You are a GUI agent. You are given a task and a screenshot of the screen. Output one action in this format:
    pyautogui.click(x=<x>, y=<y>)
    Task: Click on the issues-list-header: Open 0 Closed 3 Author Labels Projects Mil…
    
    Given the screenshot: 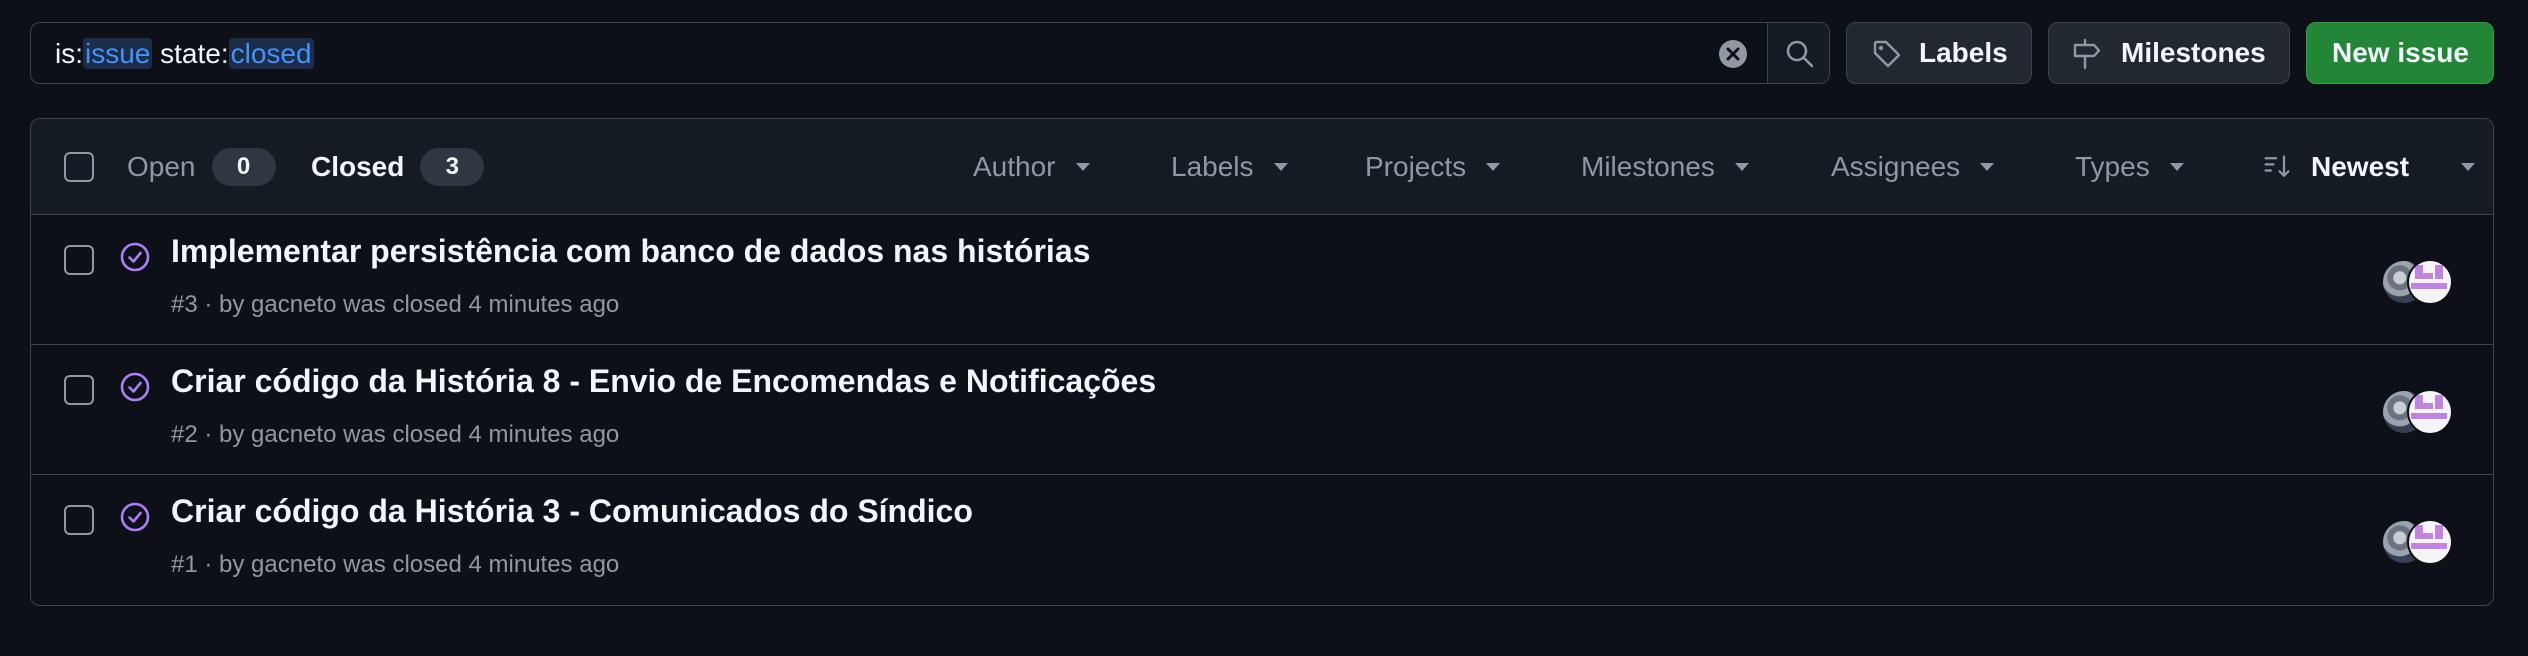 What is the action you would take?
    pyautogui.click(x=1262, y=167)
    